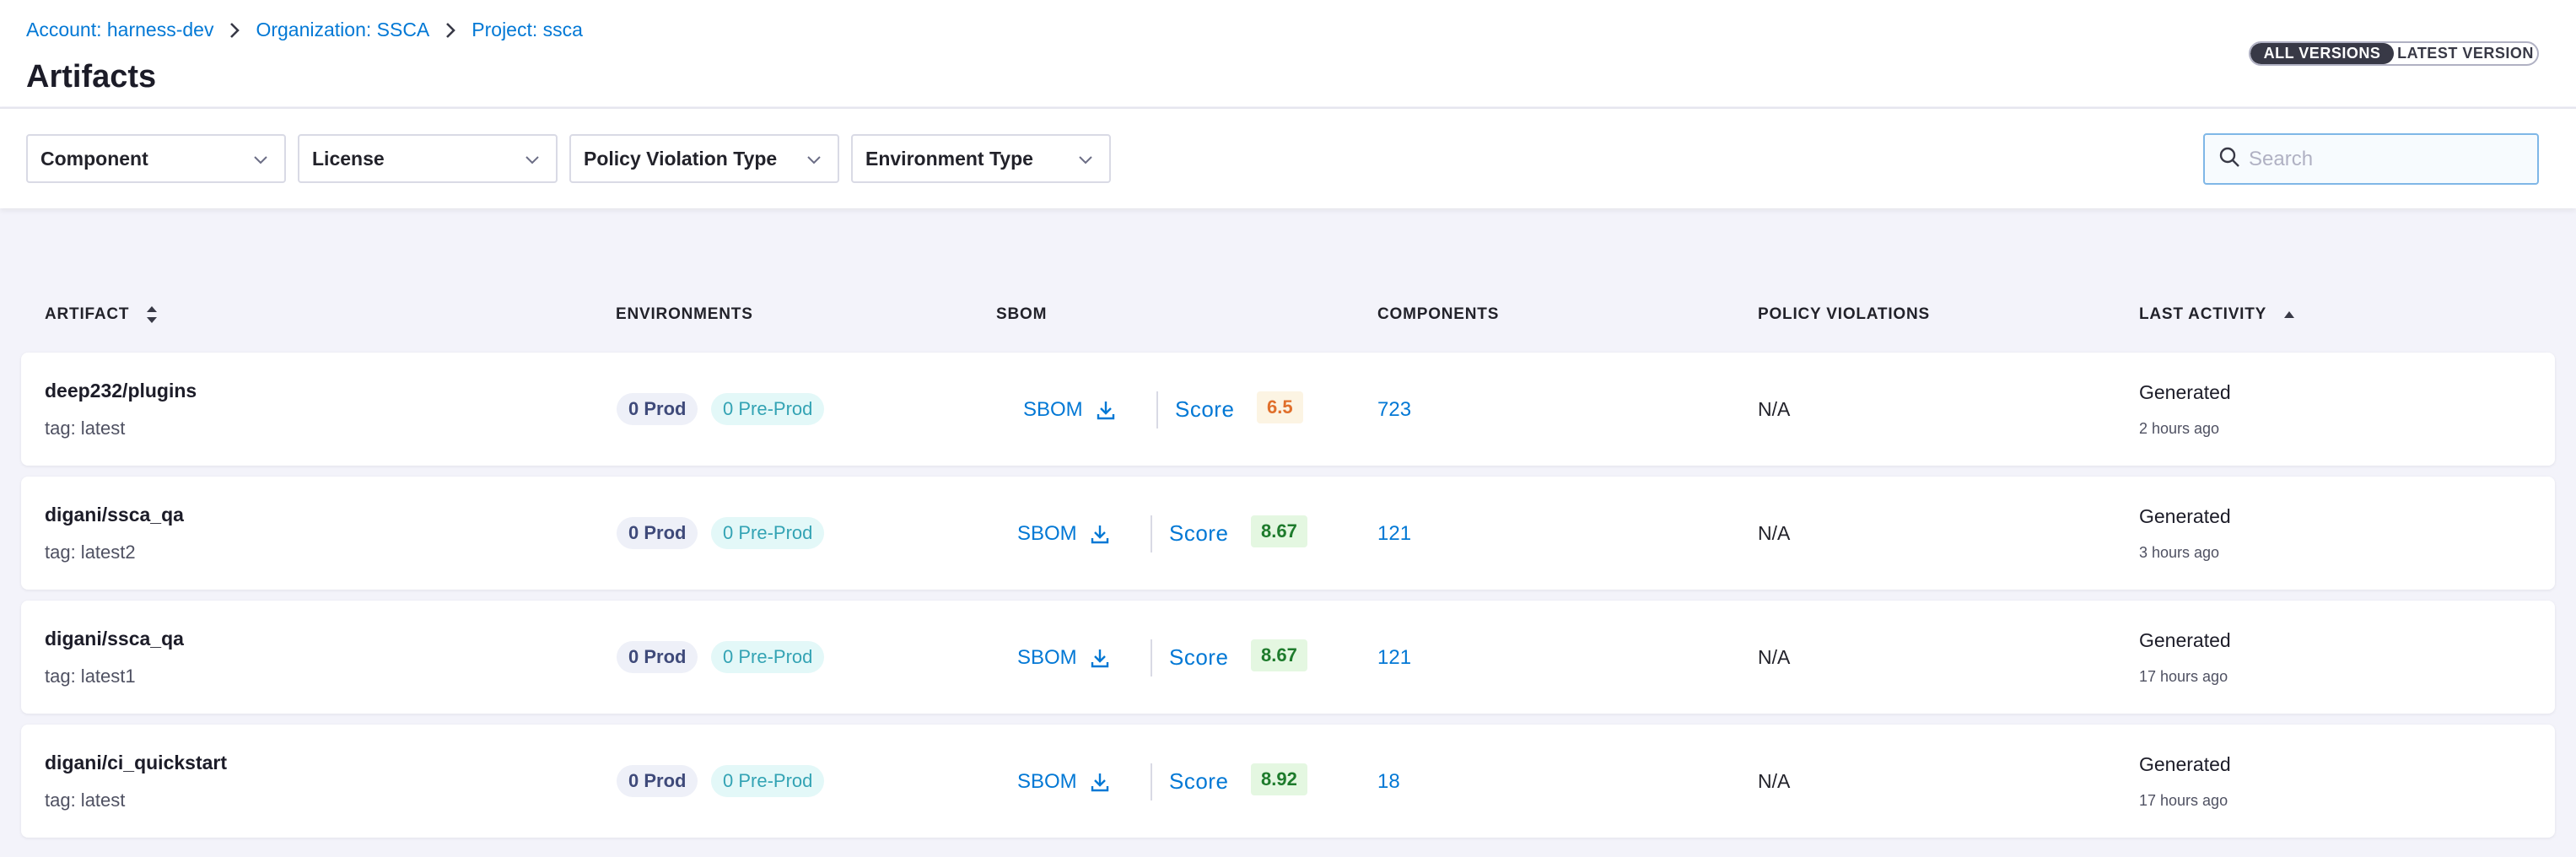 The height and width of the screenshot is (857, 2576). I want to click on column-header-label: ARTIFACT, so click(87, 314).